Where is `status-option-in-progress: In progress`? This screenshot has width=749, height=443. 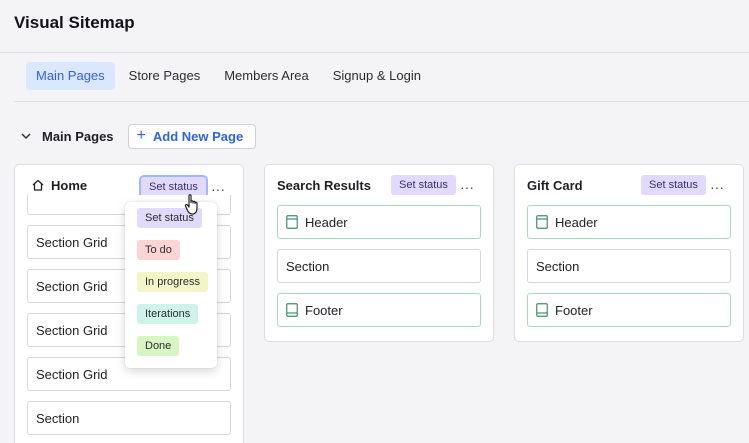
status-option-in-progress: In progress is located at coordinates (173, 282).